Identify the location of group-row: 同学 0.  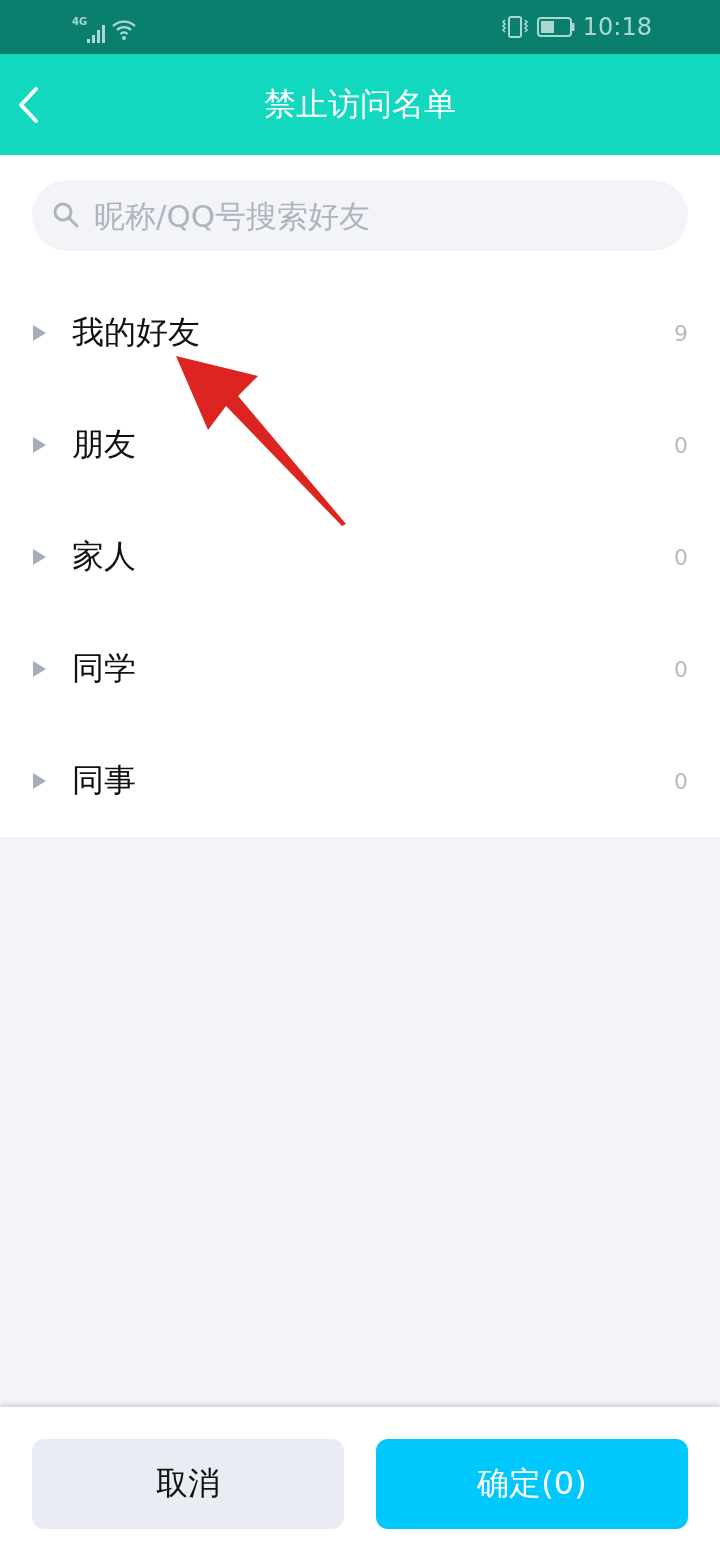
(360, 669).